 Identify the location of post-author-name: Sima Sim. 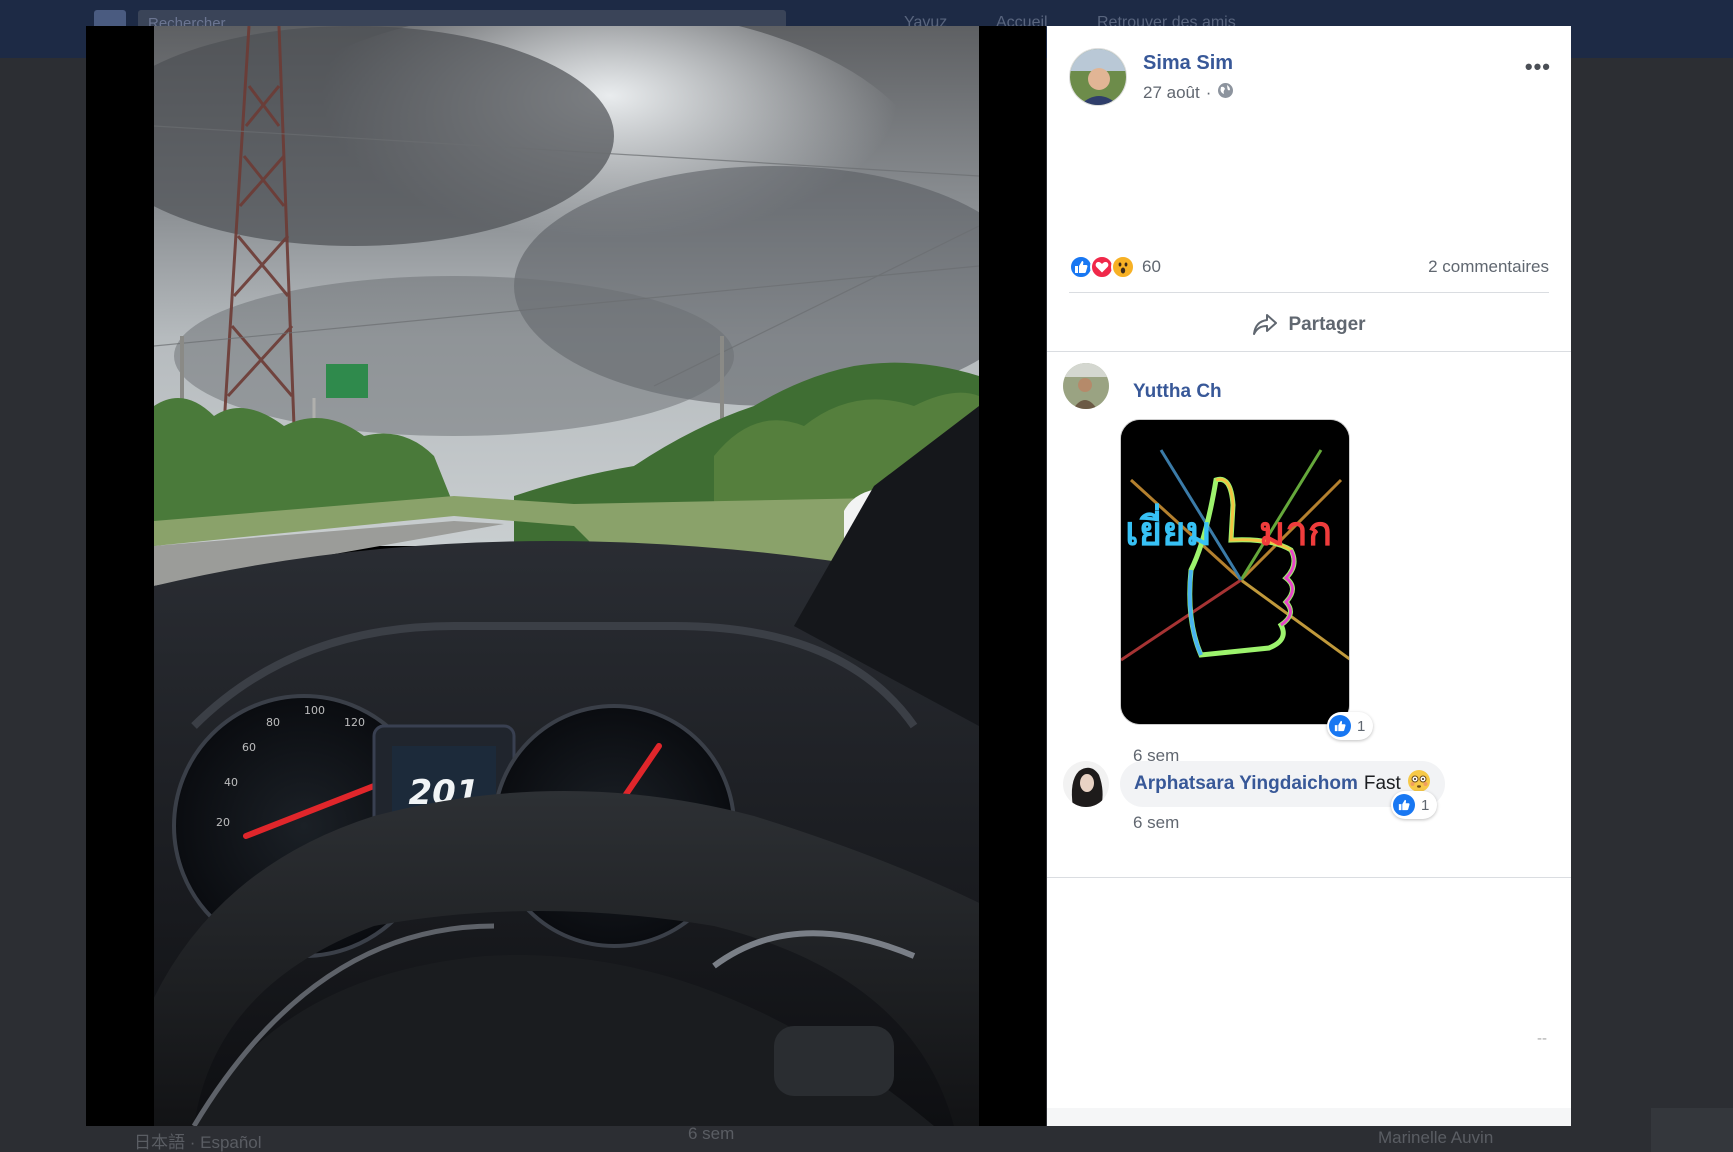
(1188, 63).